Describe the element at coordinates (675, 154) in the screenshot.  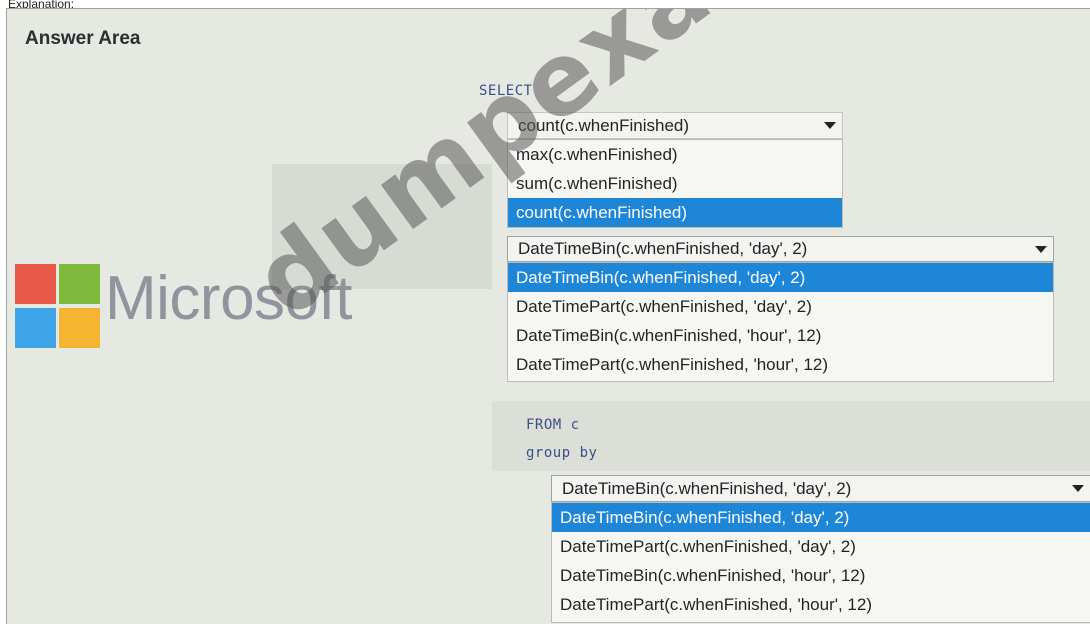
I see `aggregate-option: max(c.whenFinished)` at that location.